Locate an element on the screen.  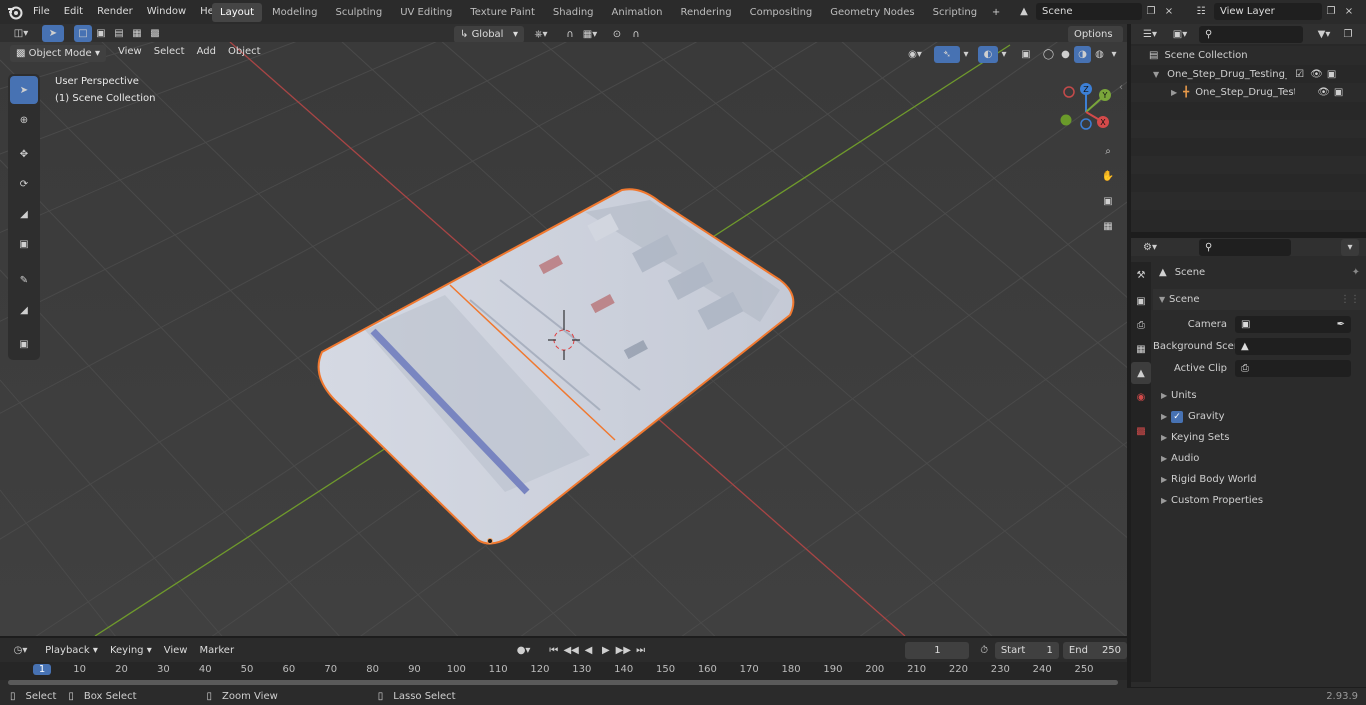
jump-keyframe-forward-icon: ▶▶ is located at coordinates (623, 650).